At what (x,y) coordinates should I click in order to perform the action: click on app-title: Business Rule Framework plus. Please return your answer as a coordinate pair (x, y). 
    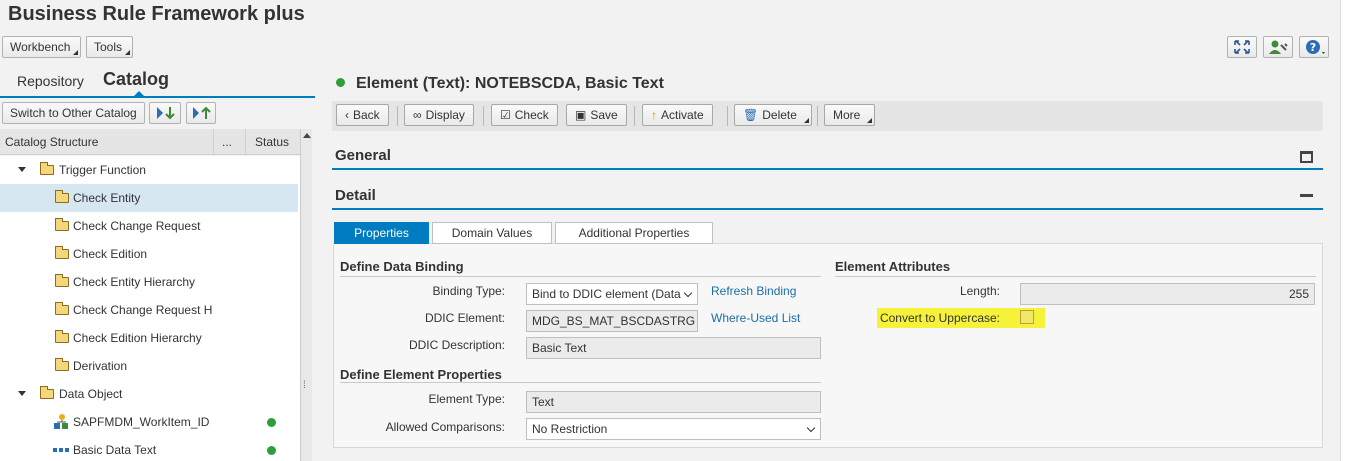
    Looking at the image, I should click on (156, 14).